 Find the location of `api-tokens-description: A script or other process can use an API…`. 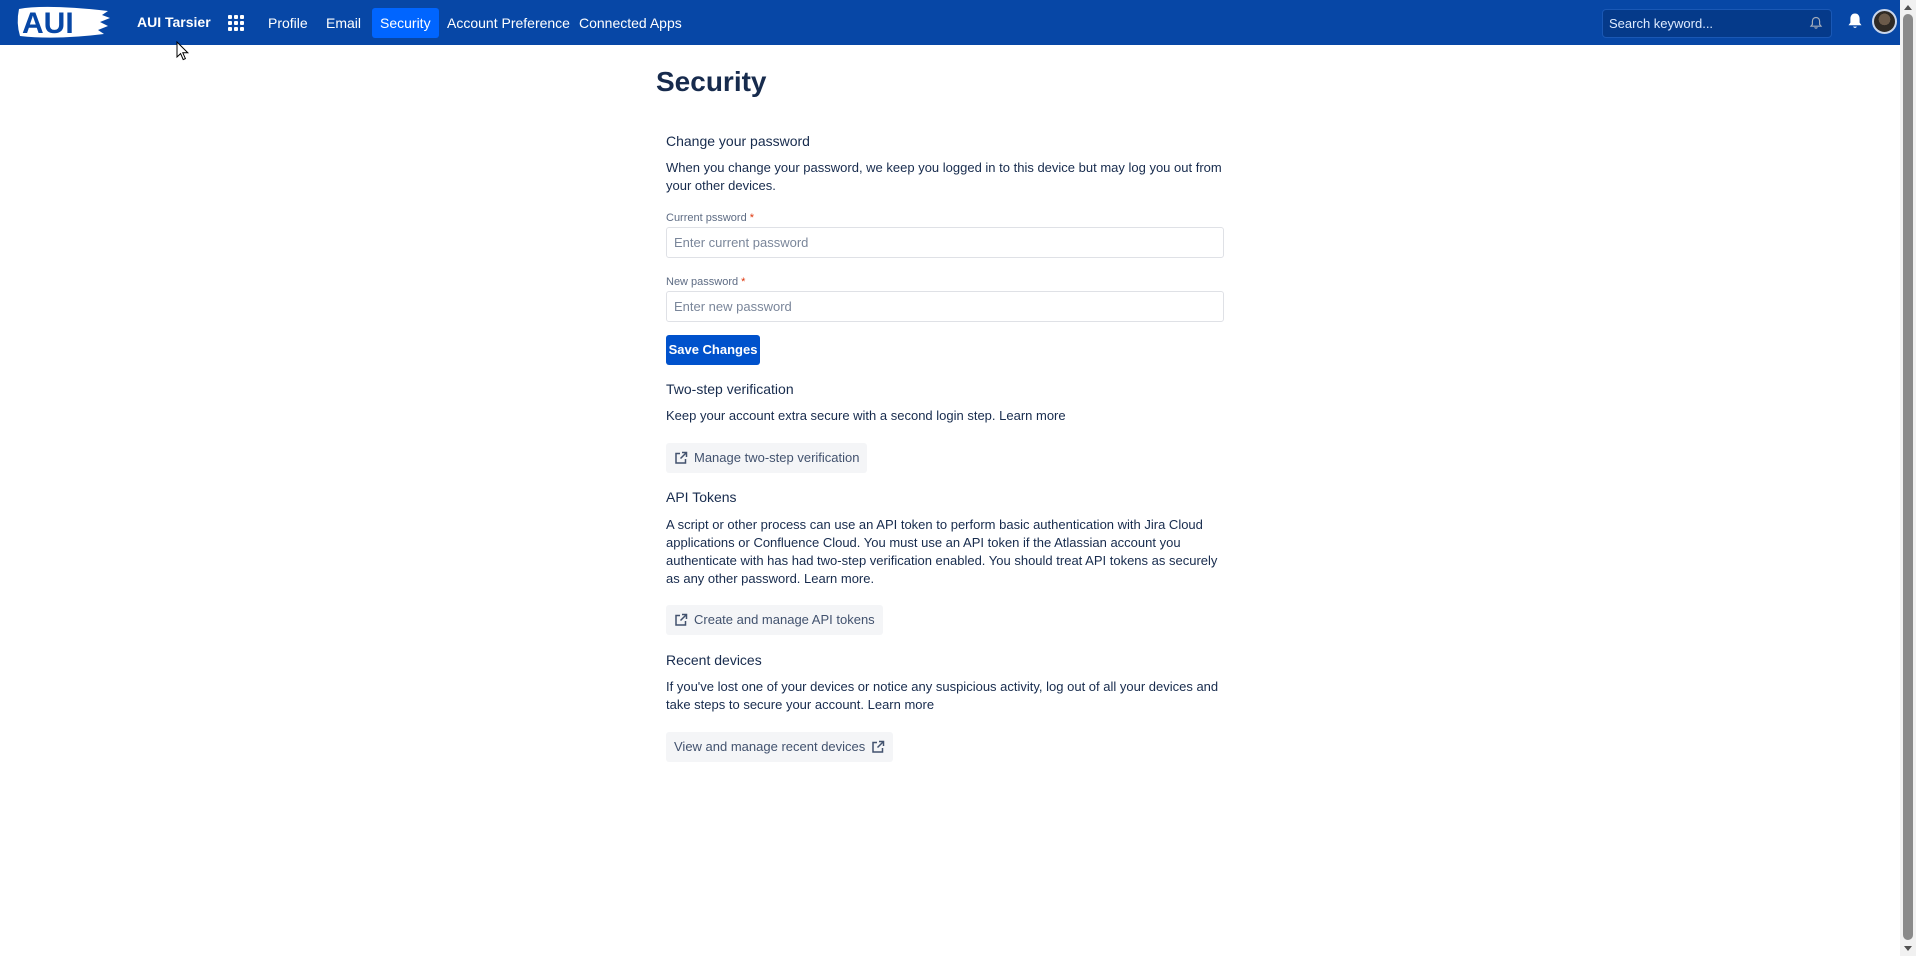

api-tokens-description: A script or other process can use an API… is located at coordinates (942, 551).